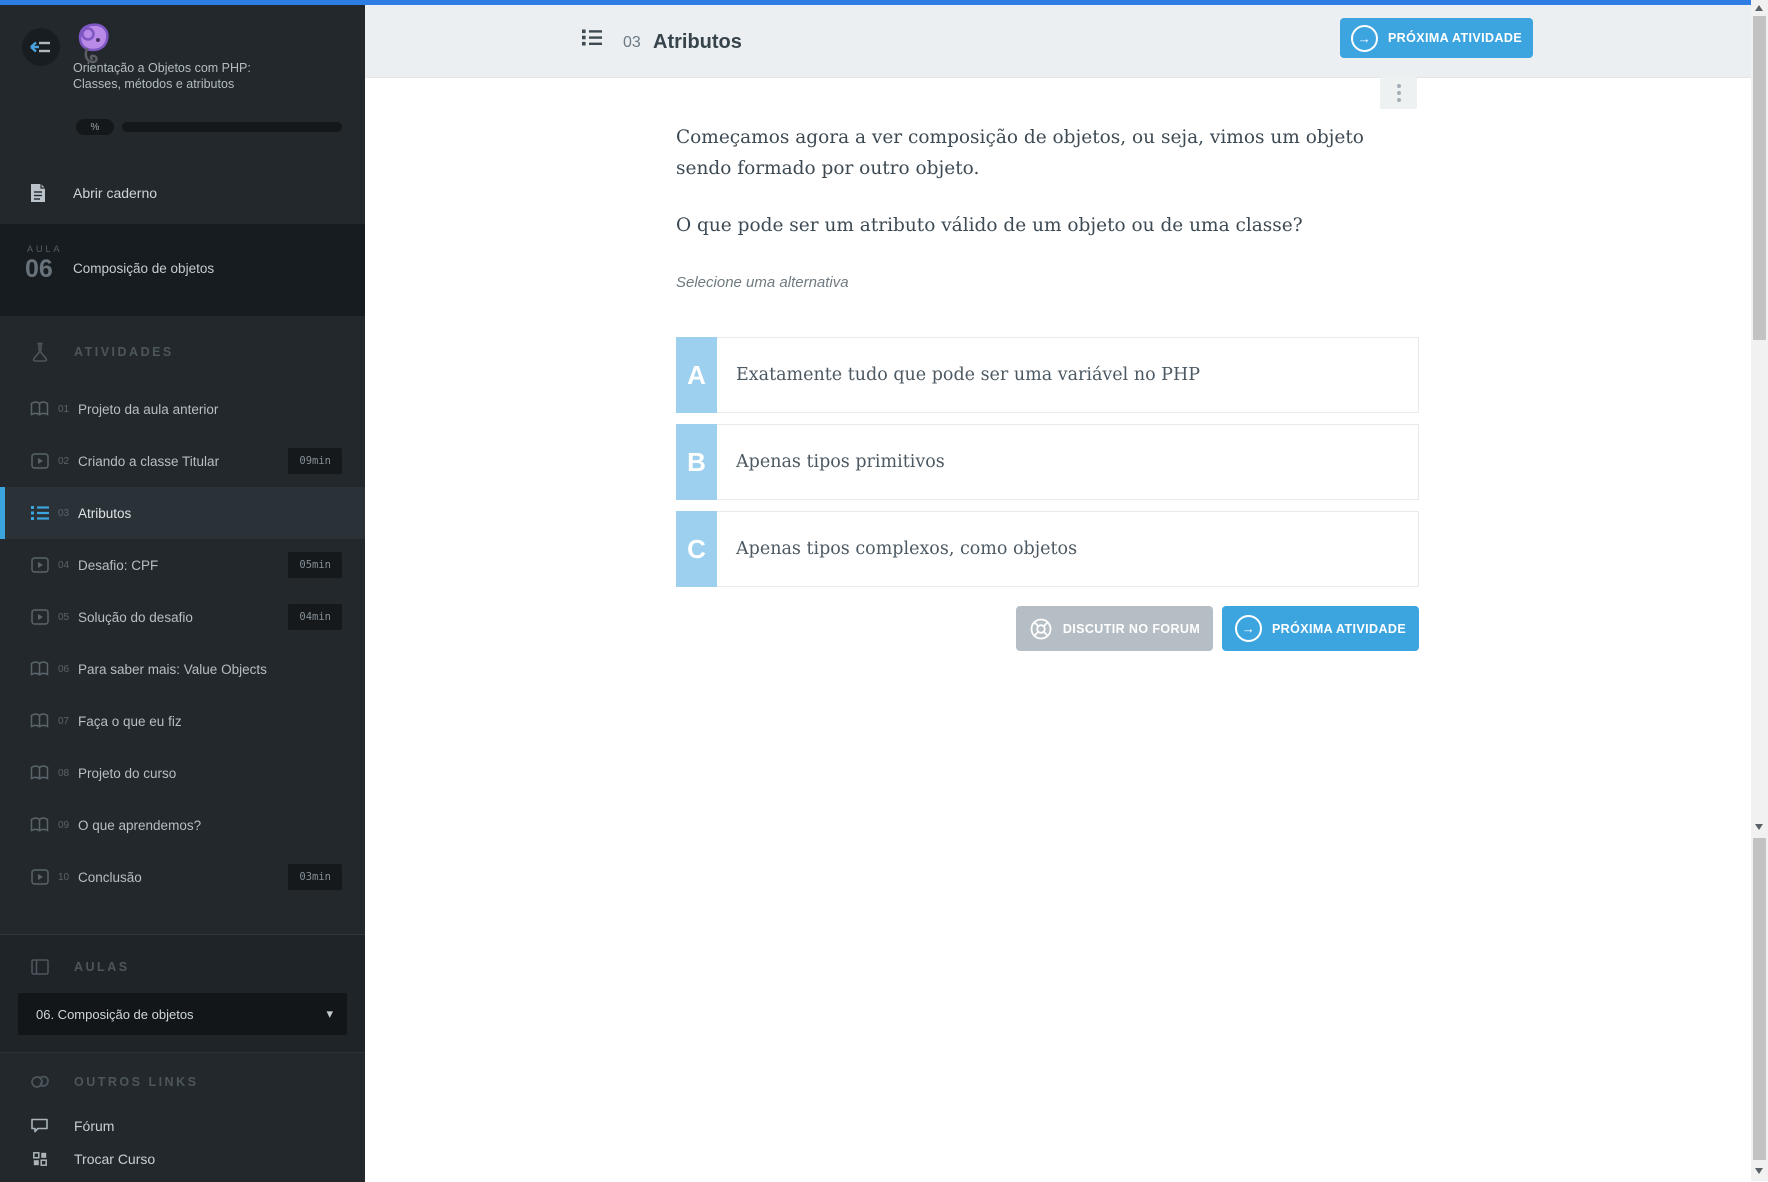 This screenshot has width=1768, height=1182. What do you see at coordinates (315, 617) in the screenshot?
I see `duration-badge: 04min` at bounding box center [315, 617].